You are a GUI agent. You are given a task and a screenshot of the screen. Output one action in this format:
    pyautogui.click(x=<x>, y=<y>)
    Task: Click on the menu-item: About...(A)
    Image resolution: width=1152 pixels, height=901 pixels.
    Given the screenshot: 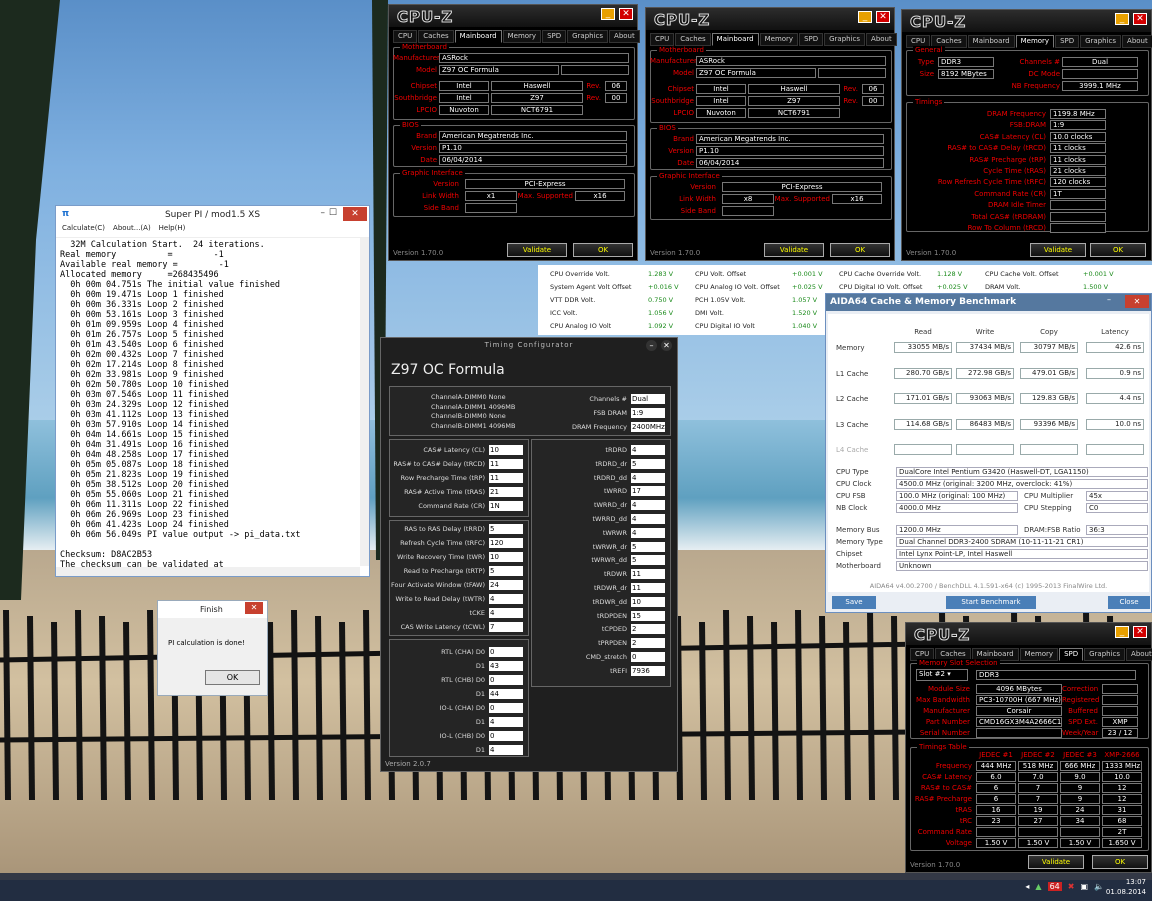 What is the action you would take?
    pyautogui.click(x=132, y=230)
    